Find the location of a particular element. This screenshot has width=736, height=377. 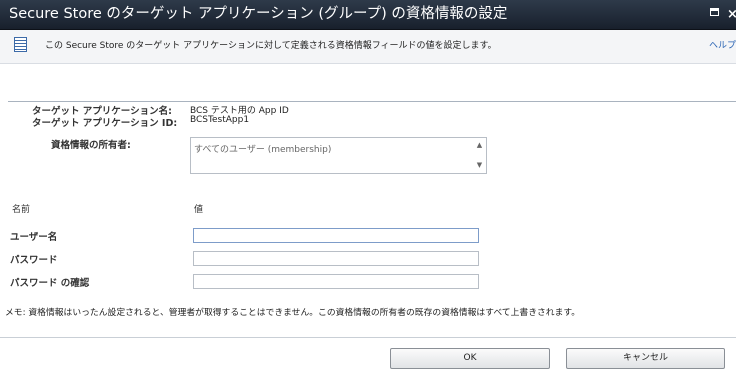

password-field is located at coordinates (336, 258).